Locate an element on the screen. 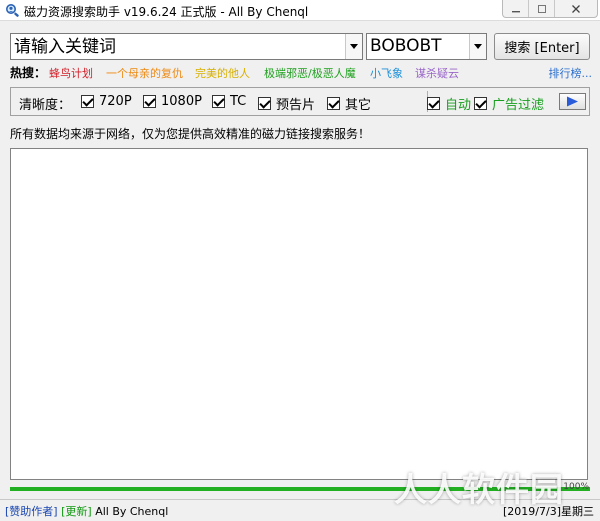 This screenshot has height=521, width=600. maximize-button is located at coordinates (542, 8).